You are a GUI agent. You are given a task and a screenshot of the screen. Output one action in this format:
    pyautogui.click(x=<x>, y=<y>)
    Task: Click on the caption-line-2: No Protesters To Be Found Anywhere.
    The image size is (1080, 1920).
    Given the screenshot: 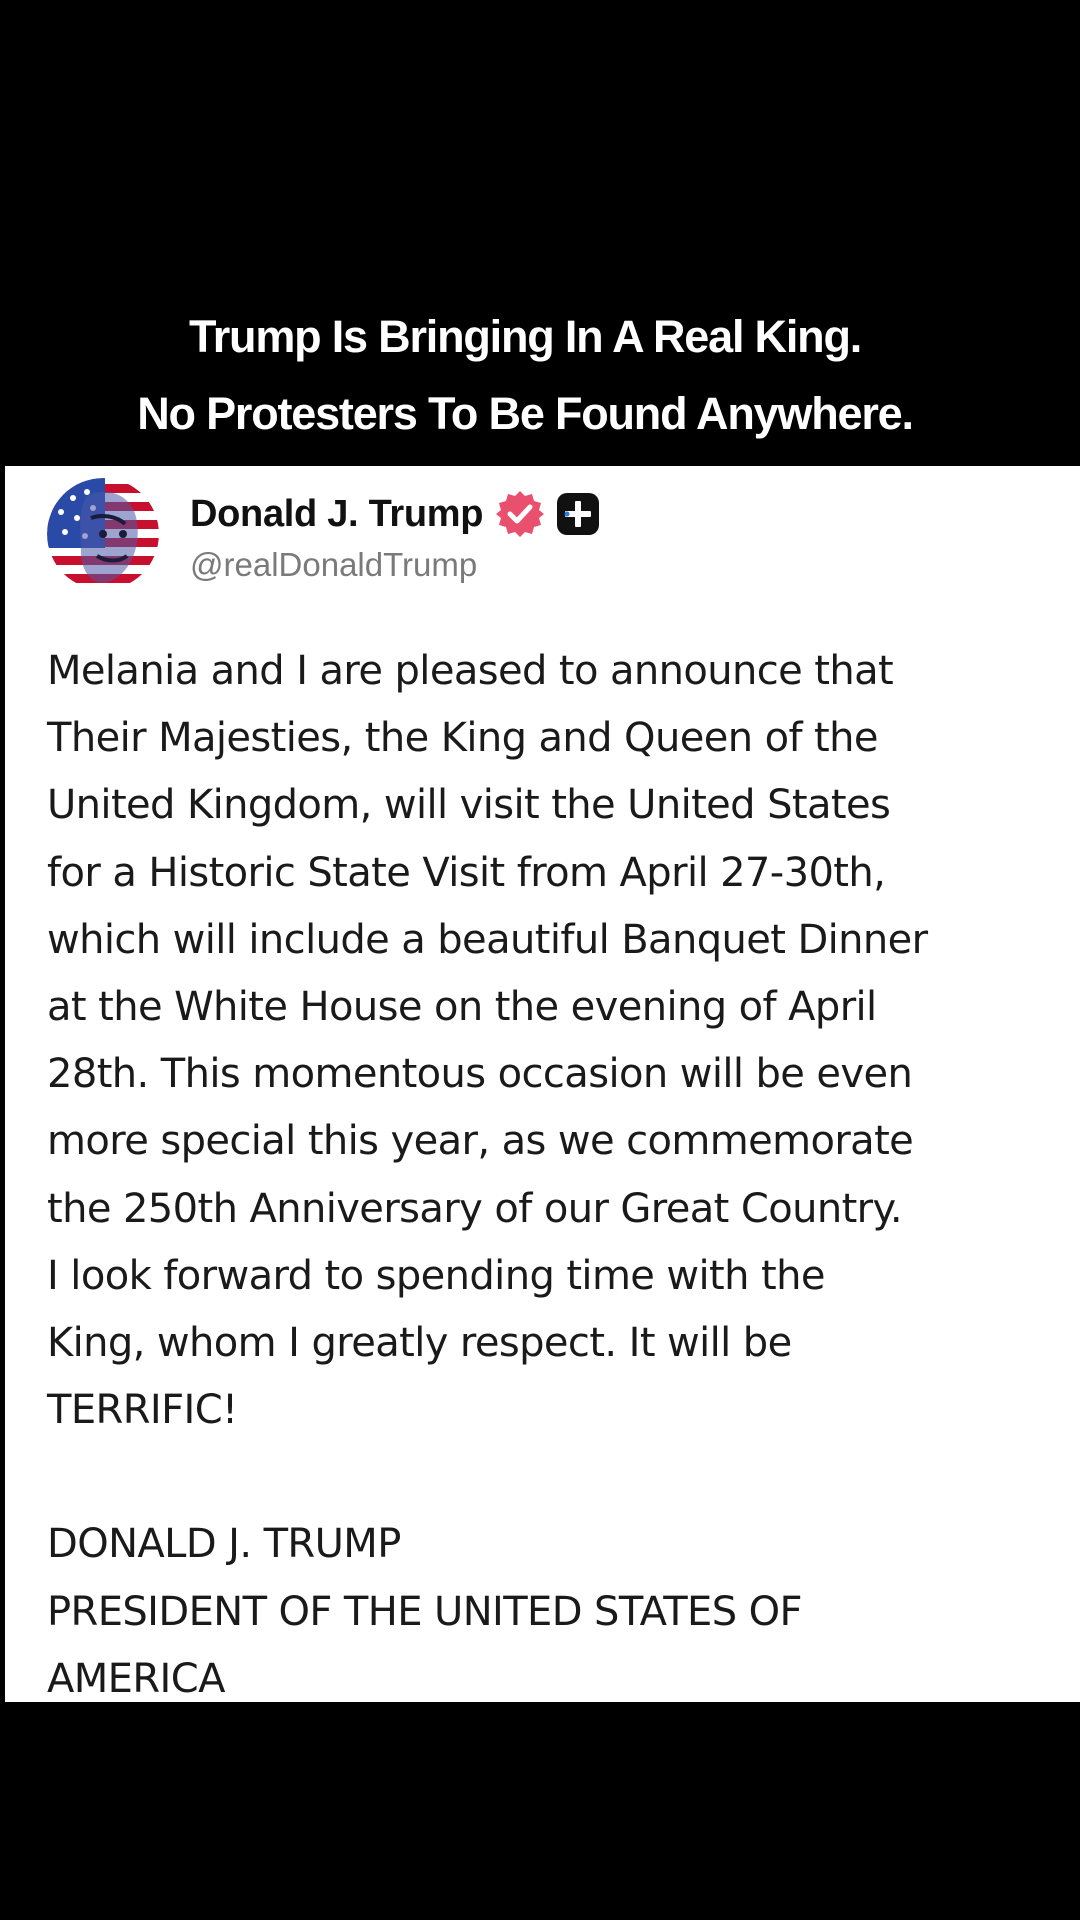 What is the action you would take?
    pyautogui.click(x=525, y=413)
    